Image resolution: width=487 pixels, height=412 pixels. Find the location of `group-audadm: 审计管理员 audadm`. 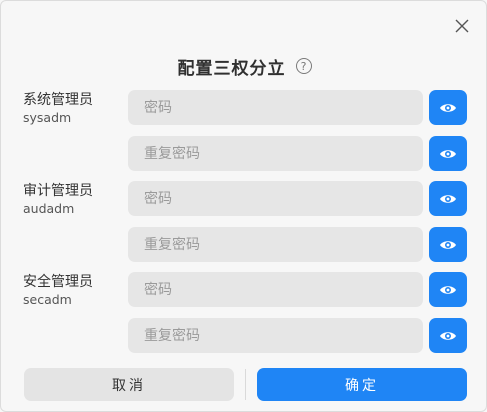

group-audadm: 审计管理员 audadm is located at coordinates (58, 200).